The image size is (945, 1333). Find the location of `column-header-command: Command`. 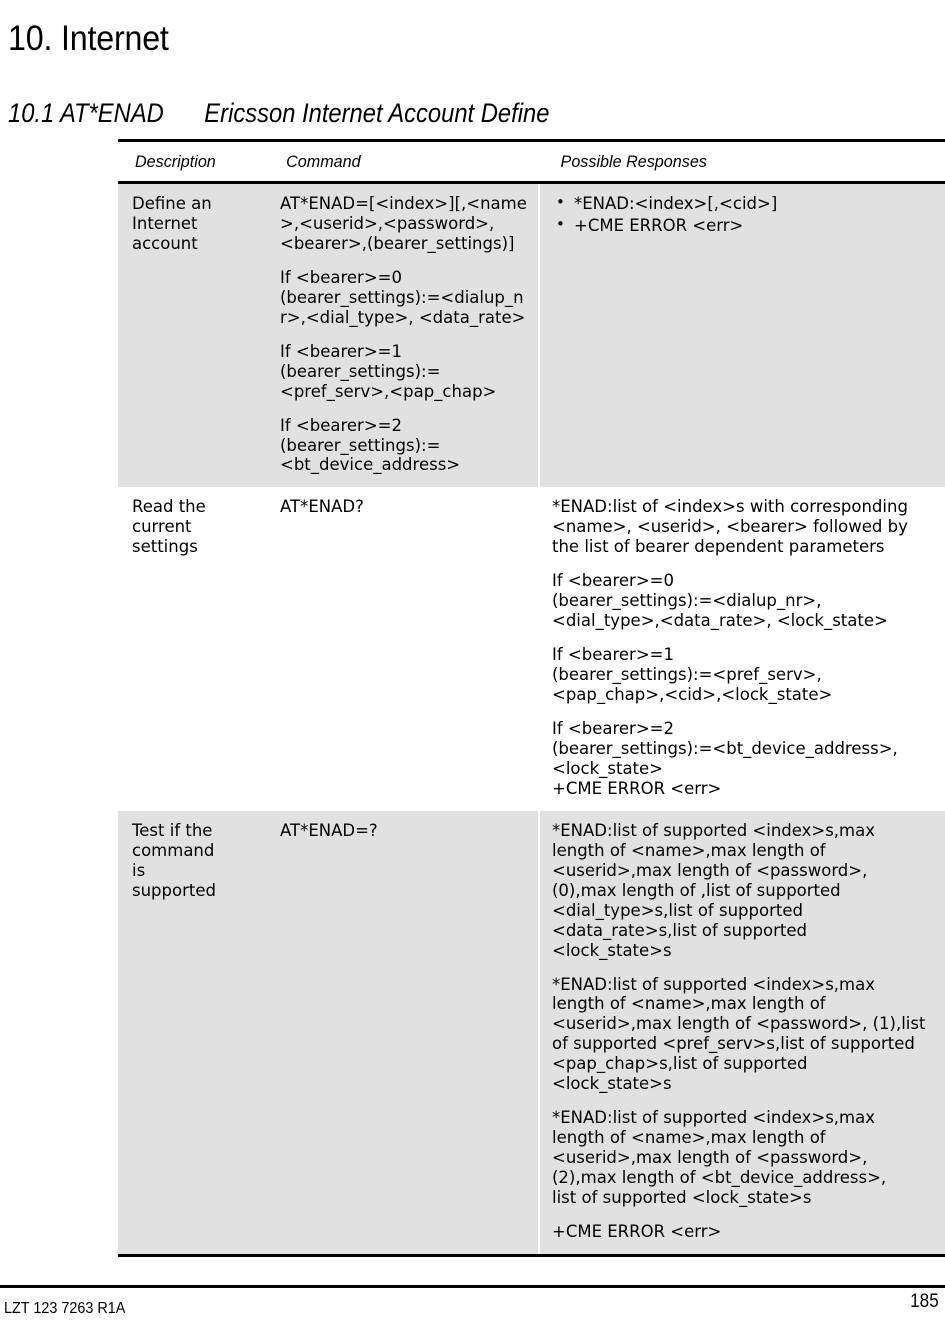

column-header-command: Command is located at coordinates (402, 161).